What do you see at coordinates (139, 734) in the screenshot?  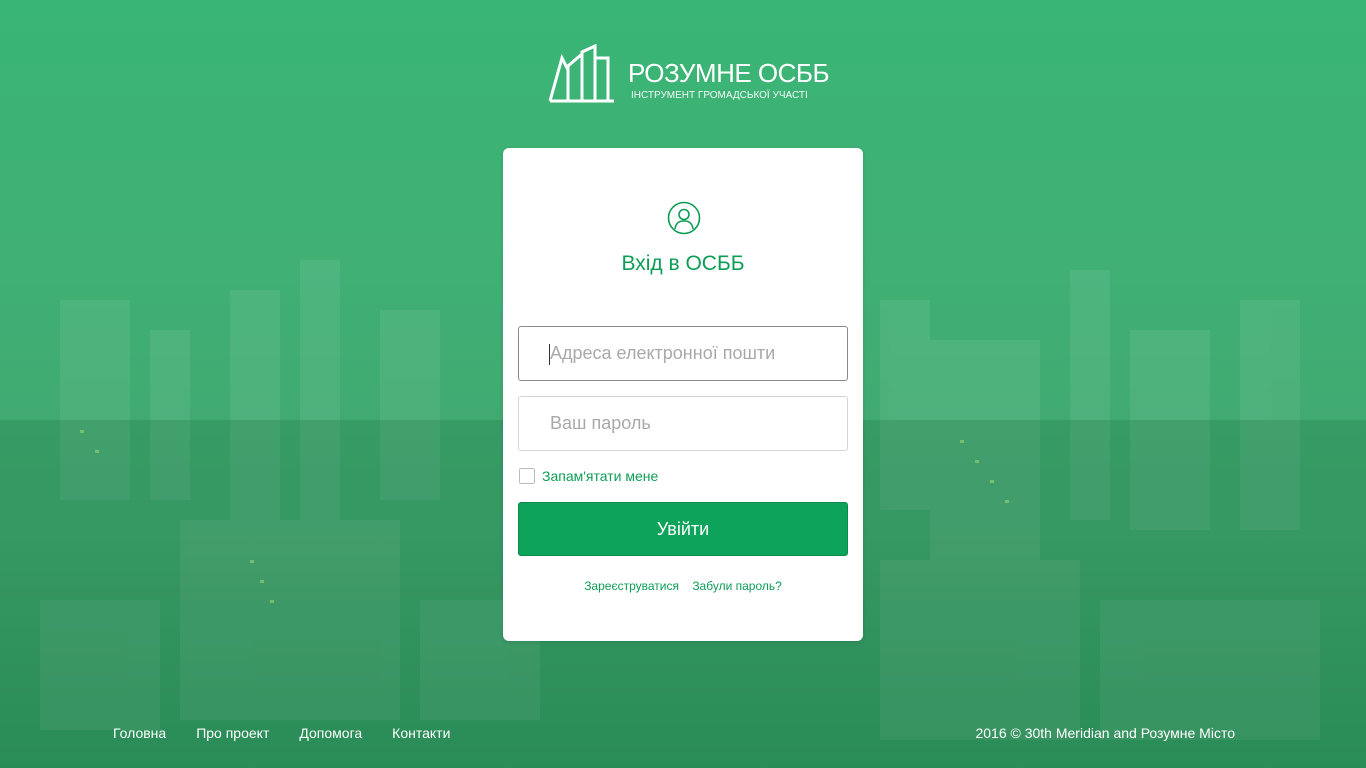 I see `footer-link-home: Головна` at bounding box center [139, 734].